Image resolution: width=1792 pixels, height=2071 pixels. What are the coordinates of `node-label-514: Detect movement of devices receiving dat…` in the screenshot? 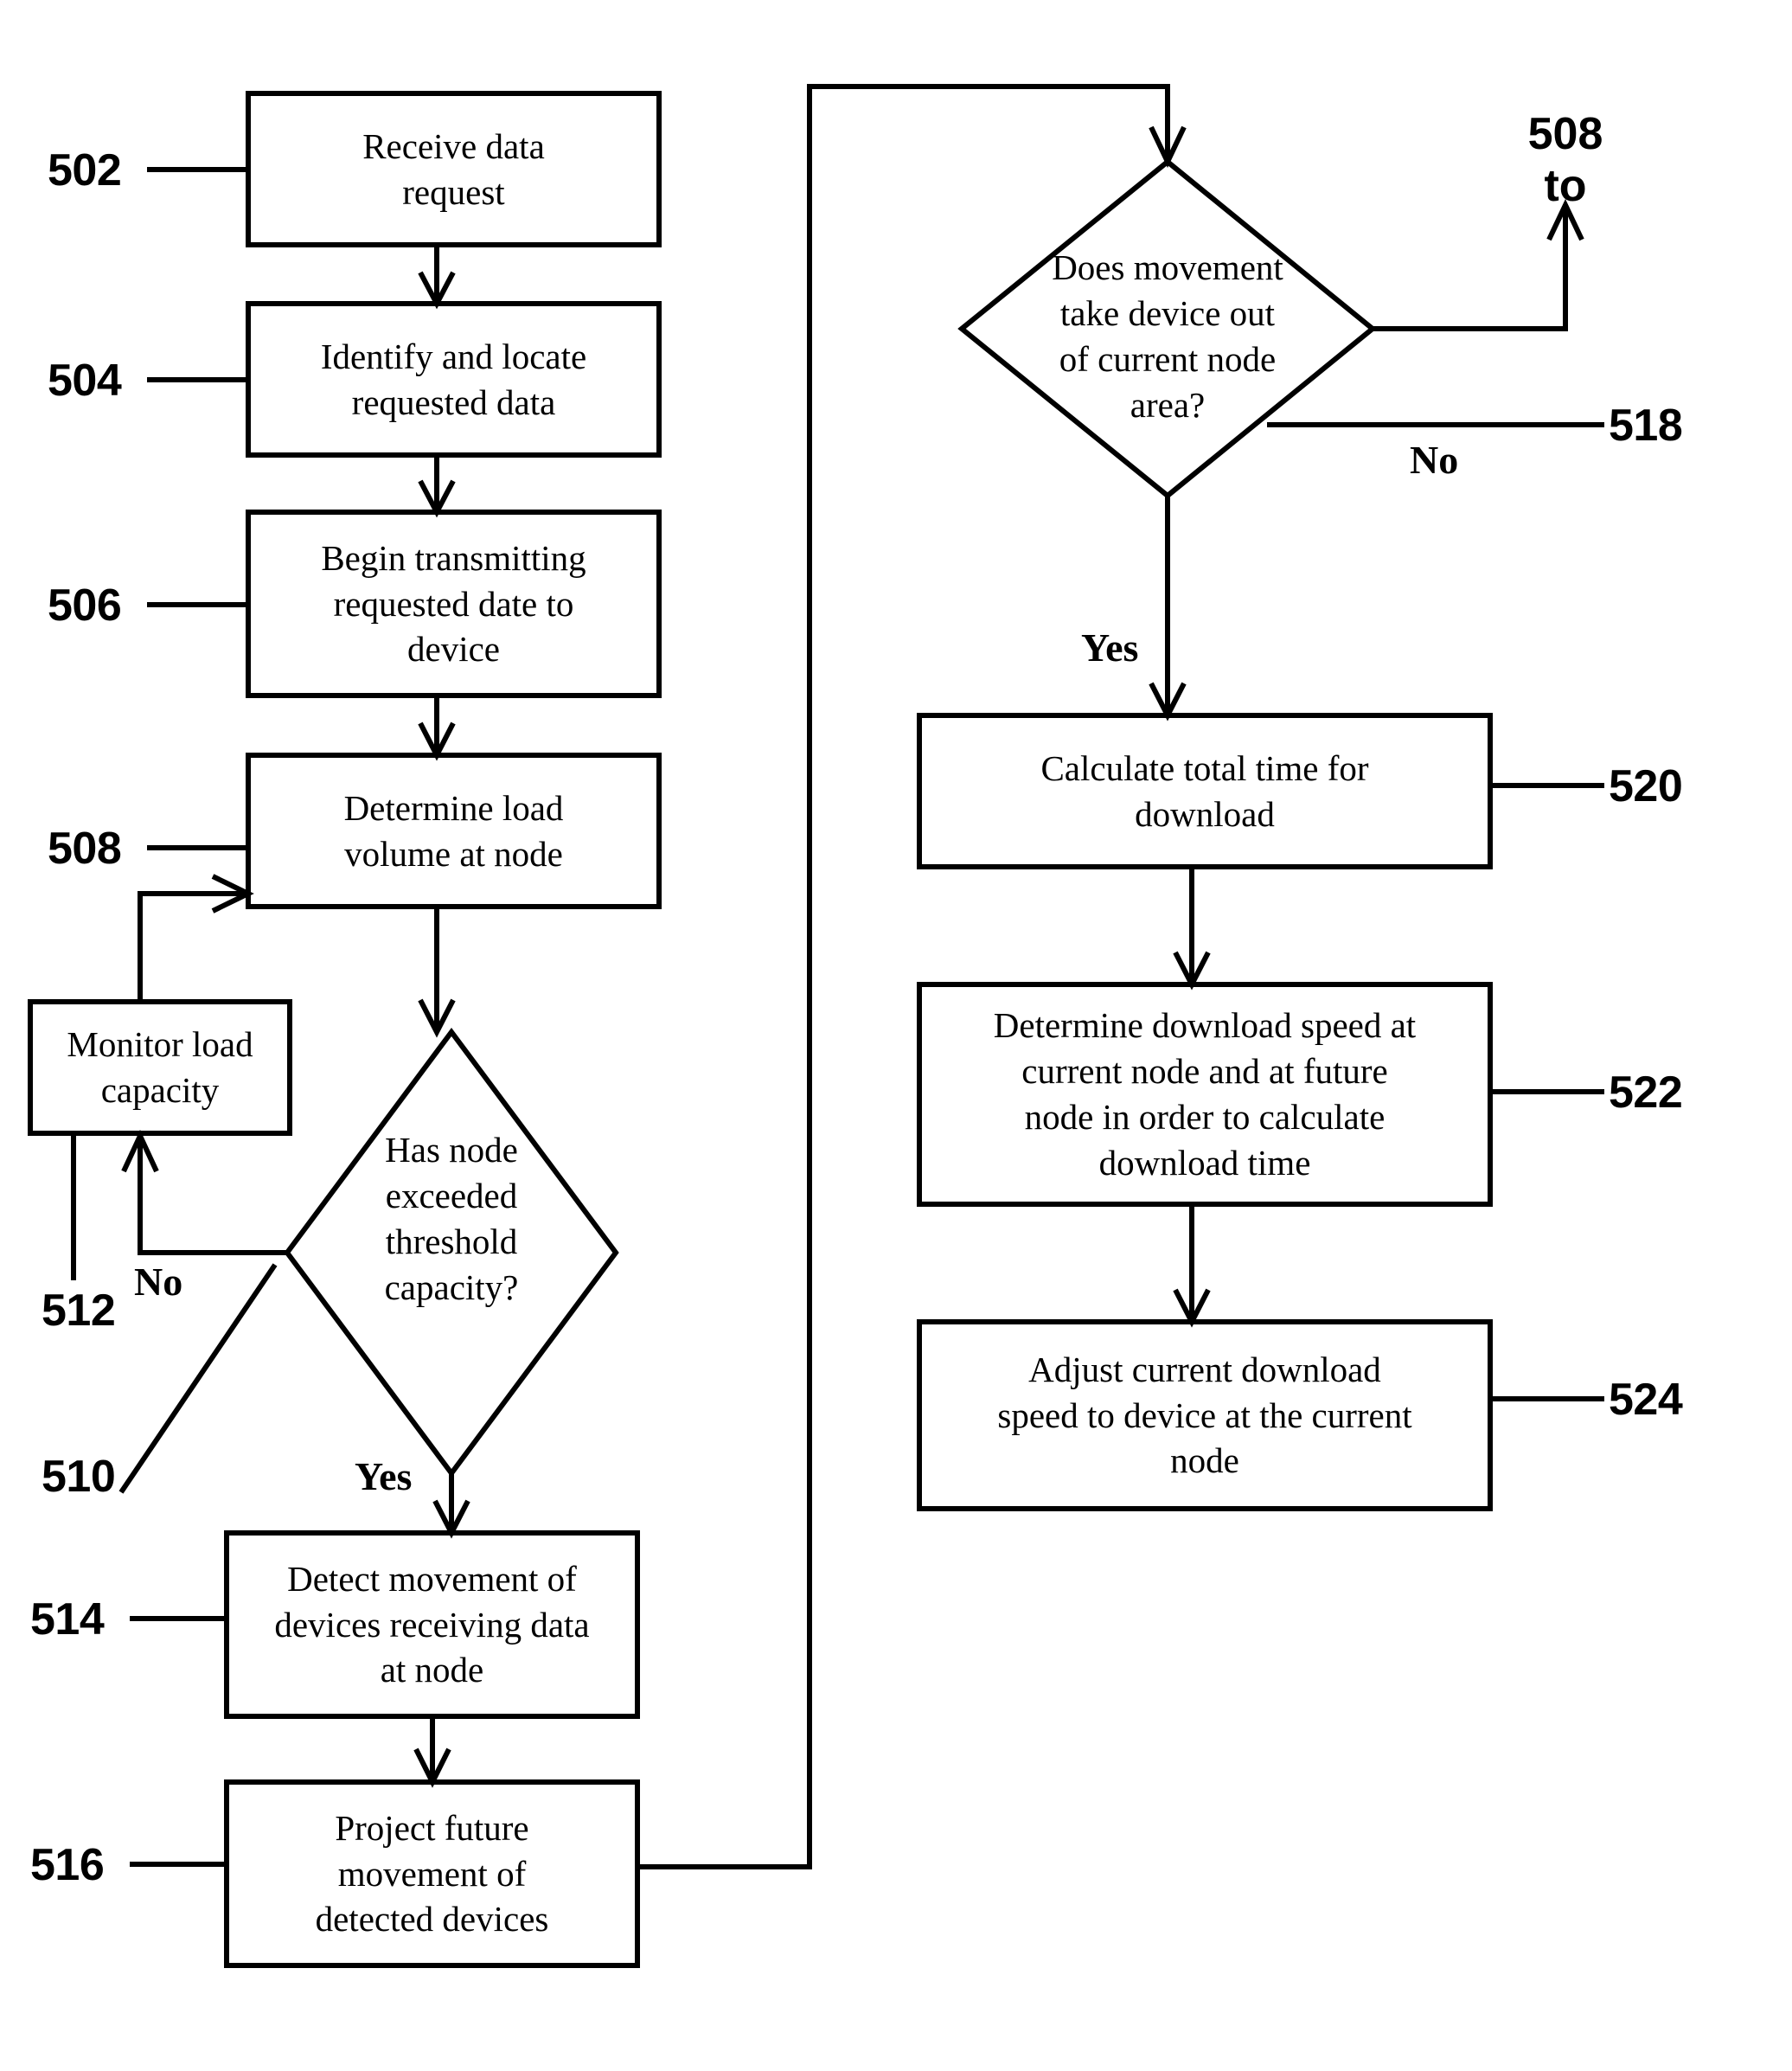 It's located at (432, 1624).